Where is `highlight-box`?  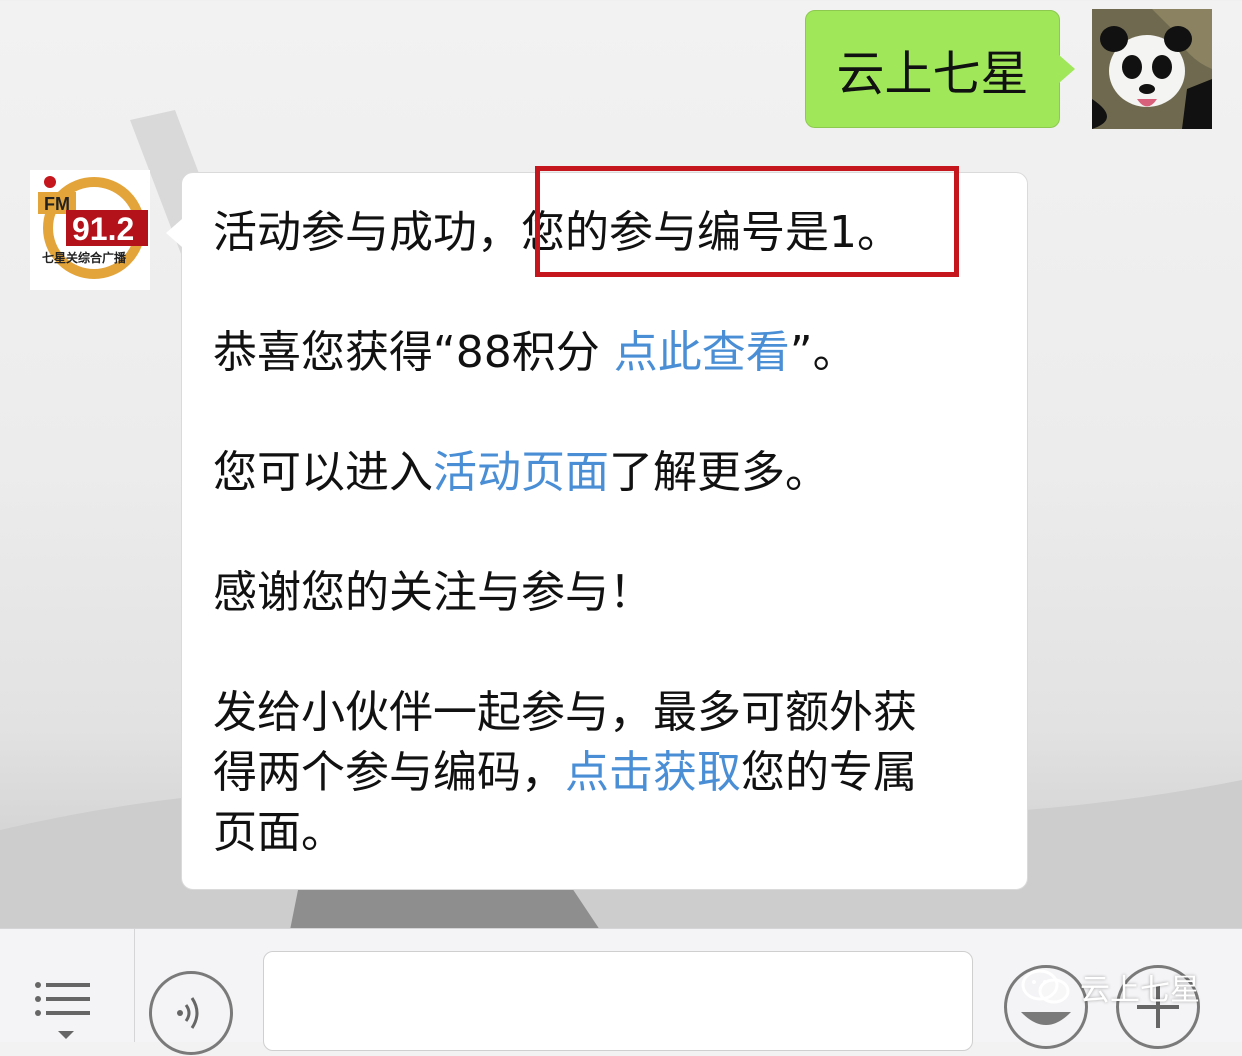 highlight-box is located at coordinates (747, 221).